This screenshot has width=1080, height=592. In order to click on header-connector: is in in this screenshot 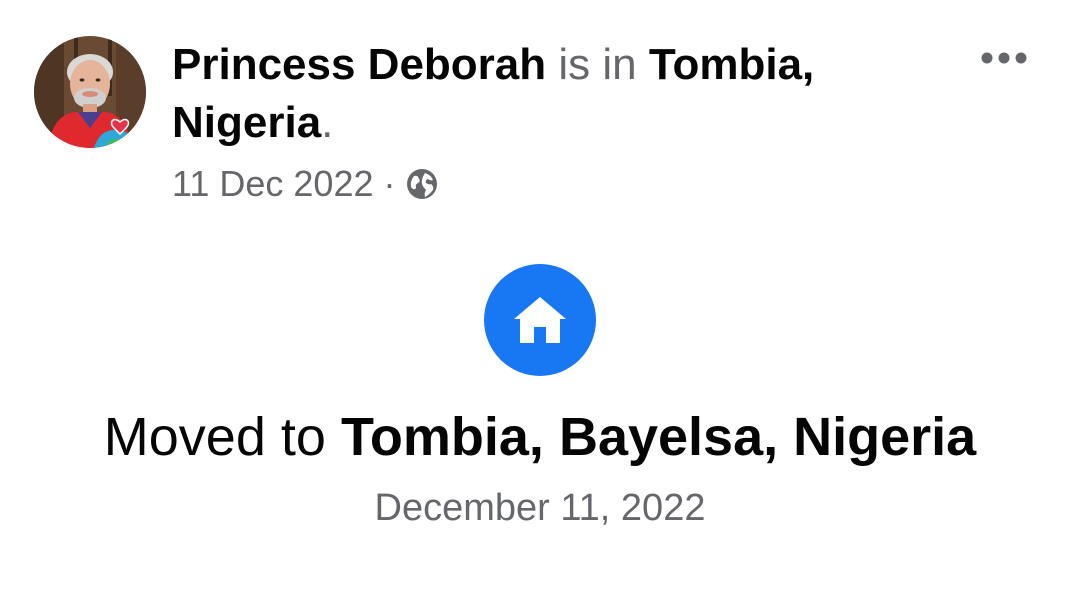, I will do `click(597, 64)`.